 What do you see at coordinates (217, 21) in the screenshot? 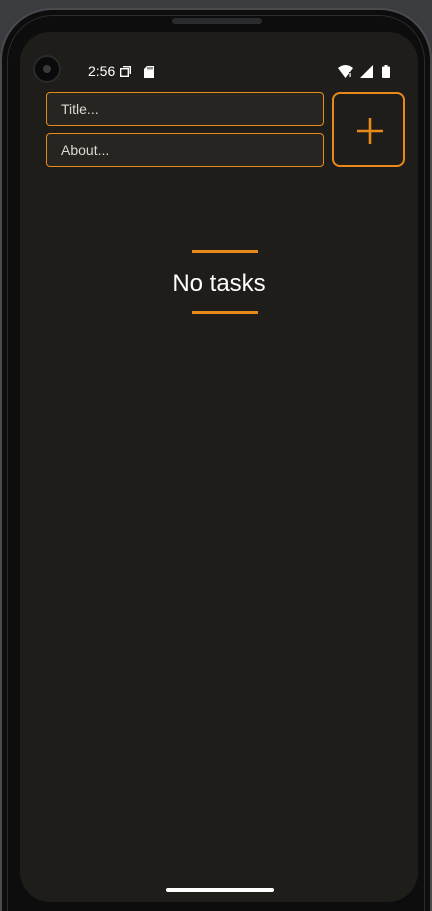
I see `speaker-grille` at bounding box center [217, 21].